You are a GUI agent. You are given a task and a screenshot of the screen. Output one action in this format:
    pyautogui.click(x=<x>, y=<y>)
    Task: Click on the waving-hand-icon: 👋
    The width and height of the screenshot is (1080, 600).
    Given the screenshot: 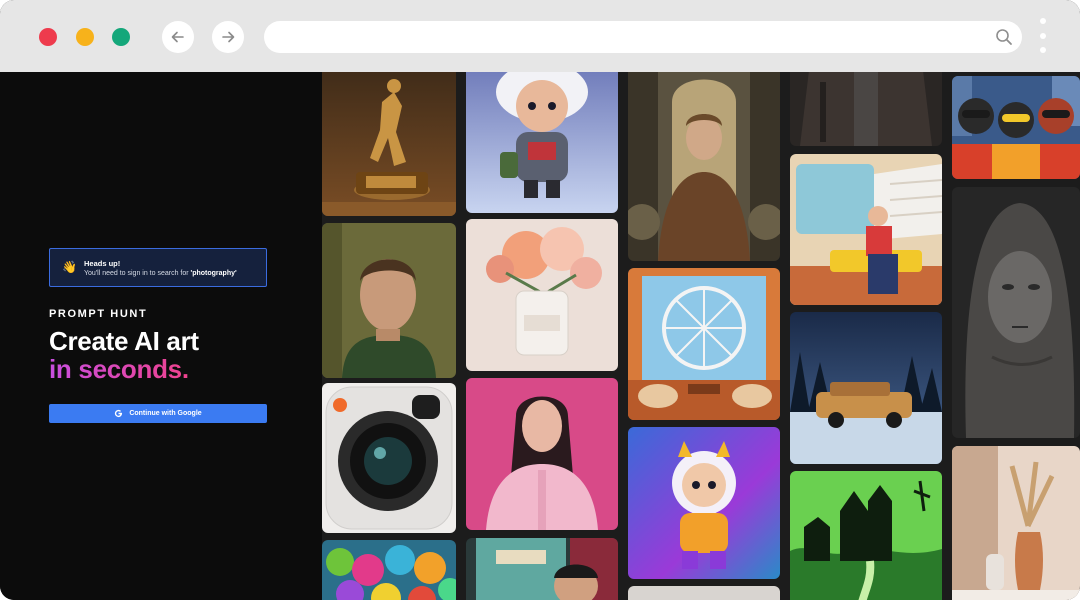 What is the action you would take?
    pyautogui.click(x=69, y=267)
    